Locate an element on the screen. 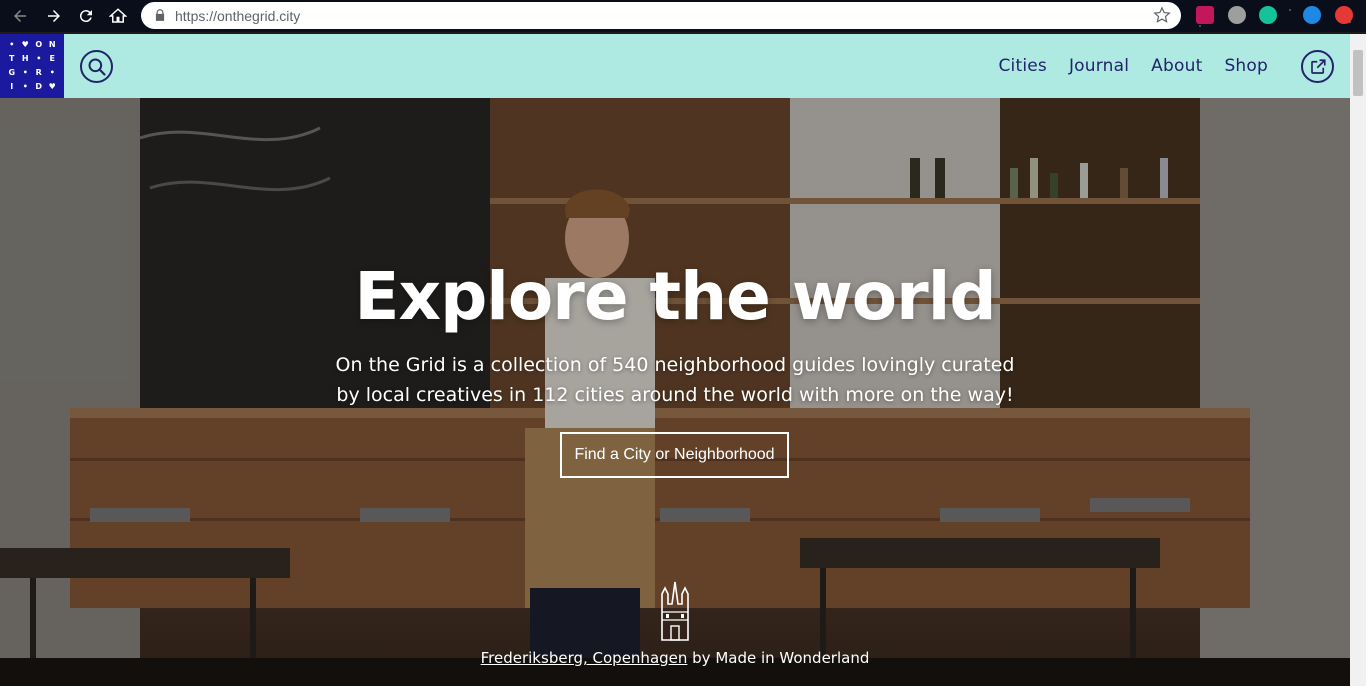 Image resolution: width=1366 pixels, height=686 pixels. nav-about-link: About is located at coordinates (1176, 66).